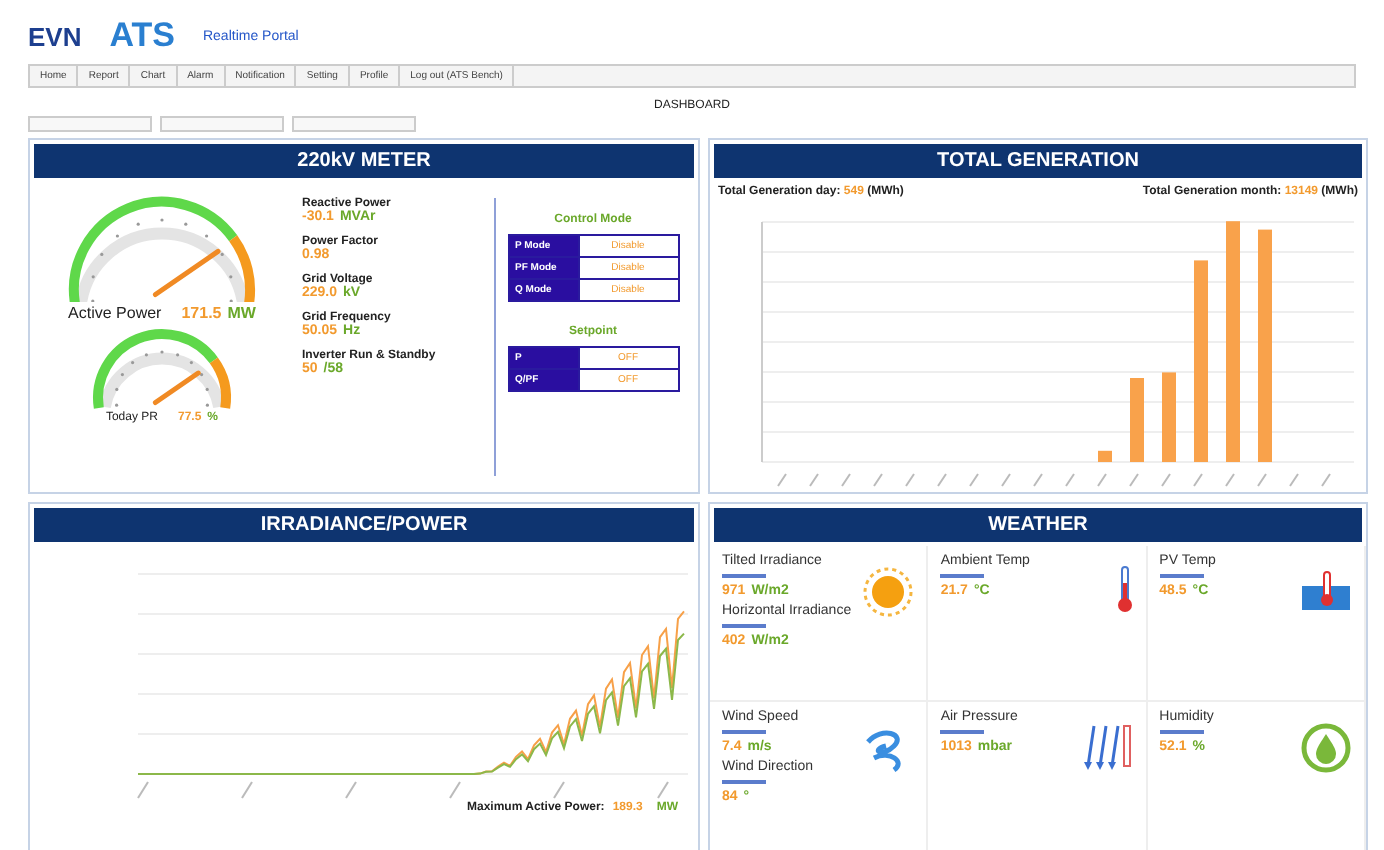 Image resolution: width=1384 pixels, height=850 pixels. Describe the element at coordinates (1038, 525) in the screenshot. I see `panel-title: WEATHER` at that location.